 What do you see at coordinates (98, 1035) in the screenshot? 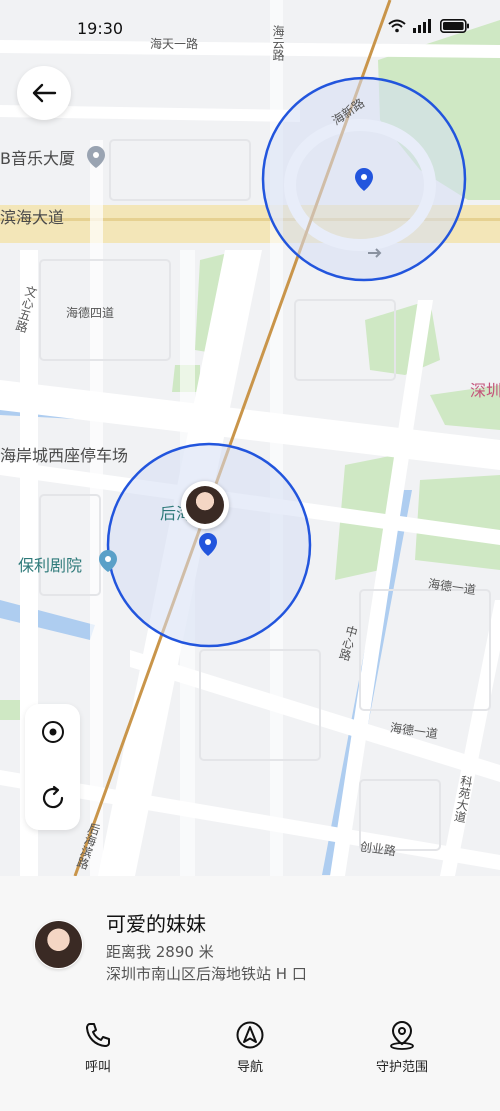
I see `phone-icon` at bounding box center [98, 1035].